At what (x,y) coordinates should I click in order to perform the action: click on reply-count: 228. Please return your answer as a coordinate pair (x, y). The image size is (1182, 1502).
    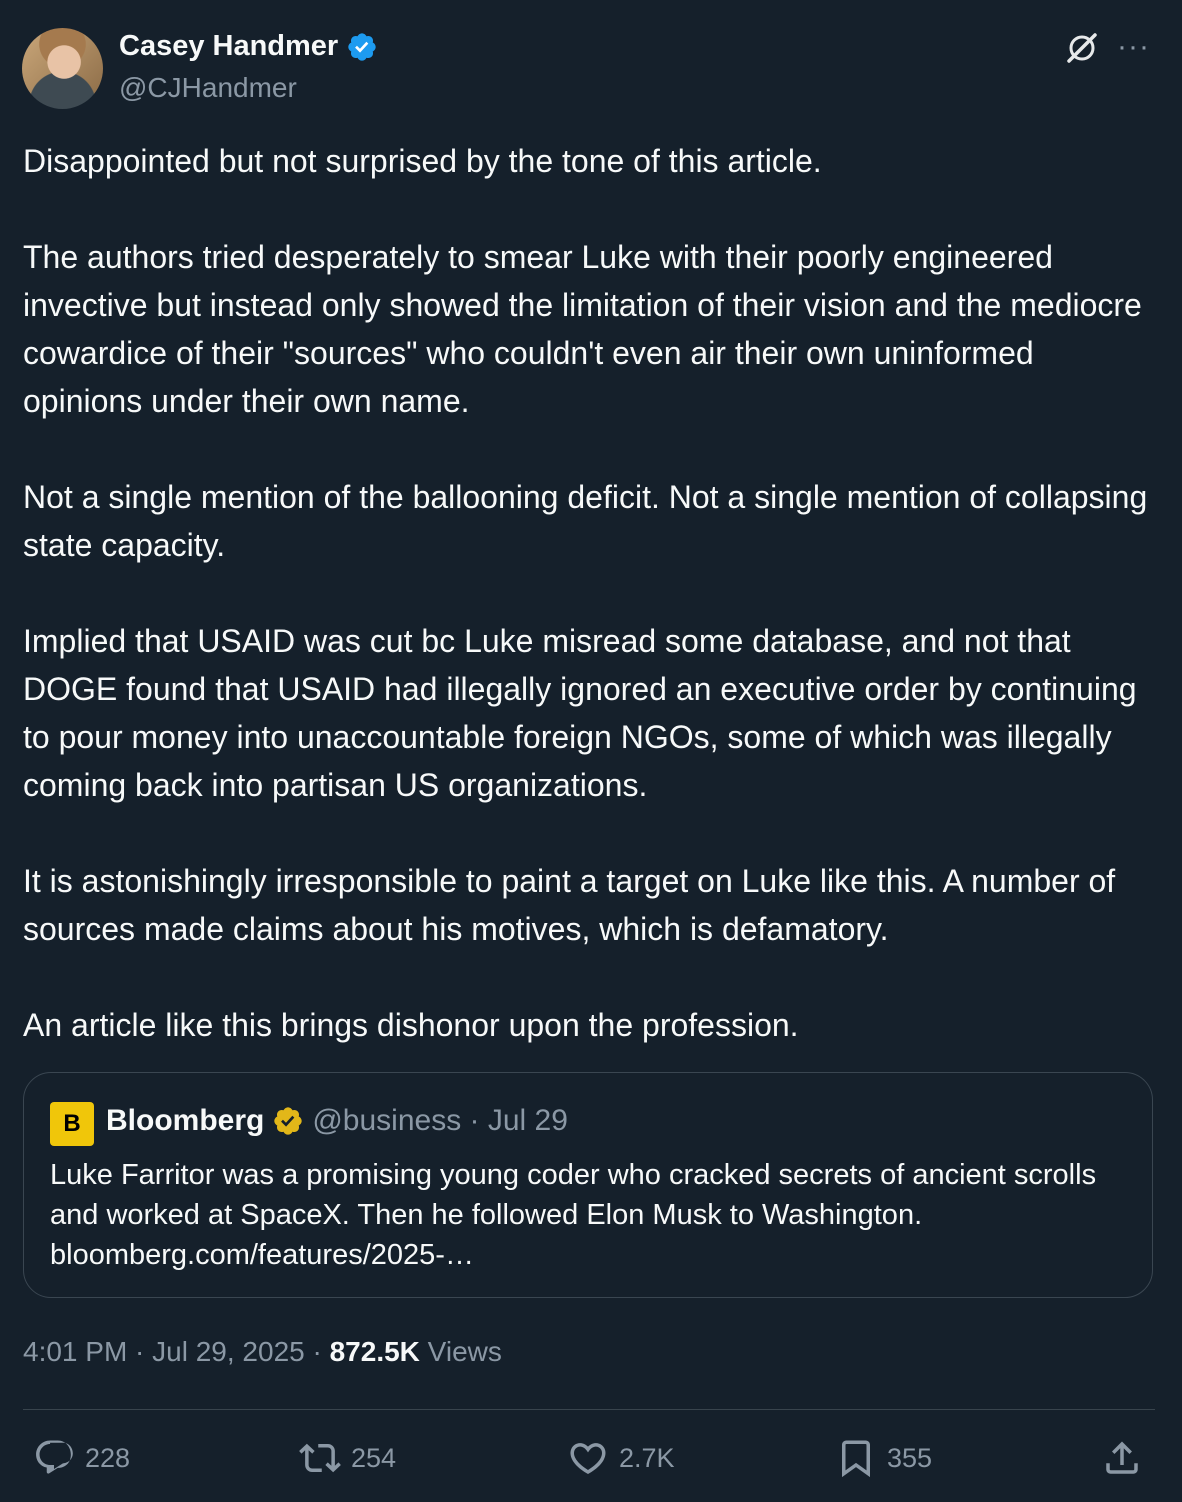
    Looking at the image, I should click on (108, 1457).